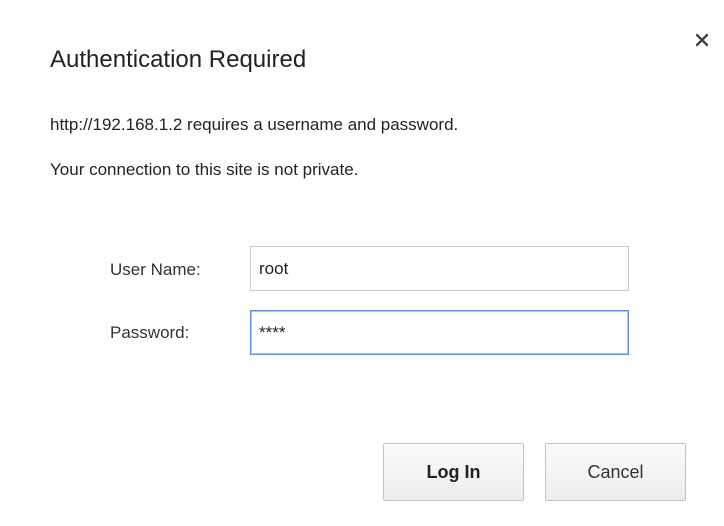 The image size is (724, 526). I want to click on password-input, so click(439, 332).